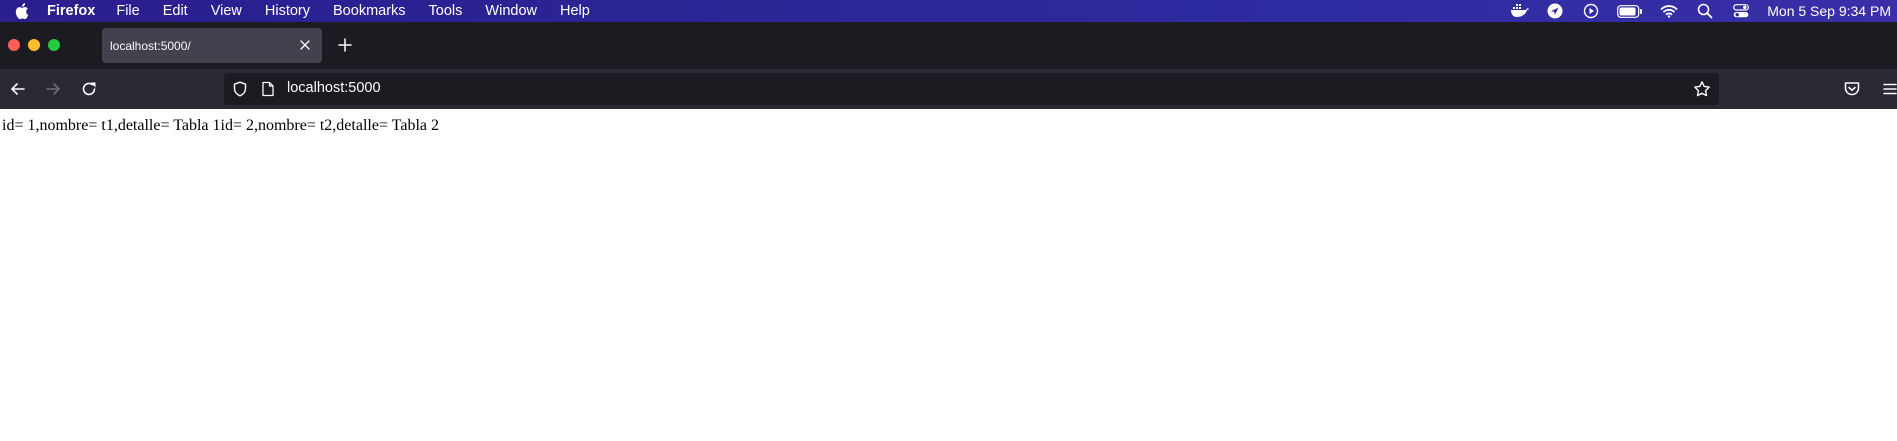 The width and height of the screenshot is (1897, 441). Describe the element at coordinates (89, 89) in the screenshot. I see `reload-icon` at that location.